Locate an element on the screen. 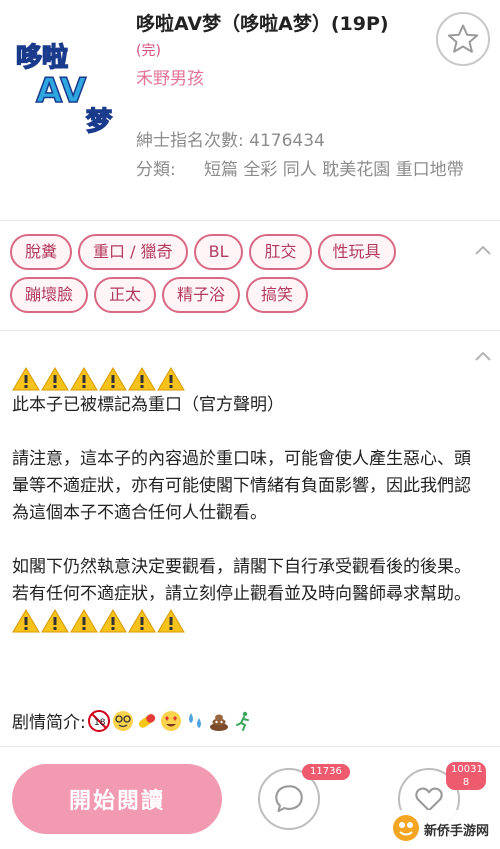 The image size is (500, 849). tag-chip: 脫糞 is located at coordinates (41, 252).